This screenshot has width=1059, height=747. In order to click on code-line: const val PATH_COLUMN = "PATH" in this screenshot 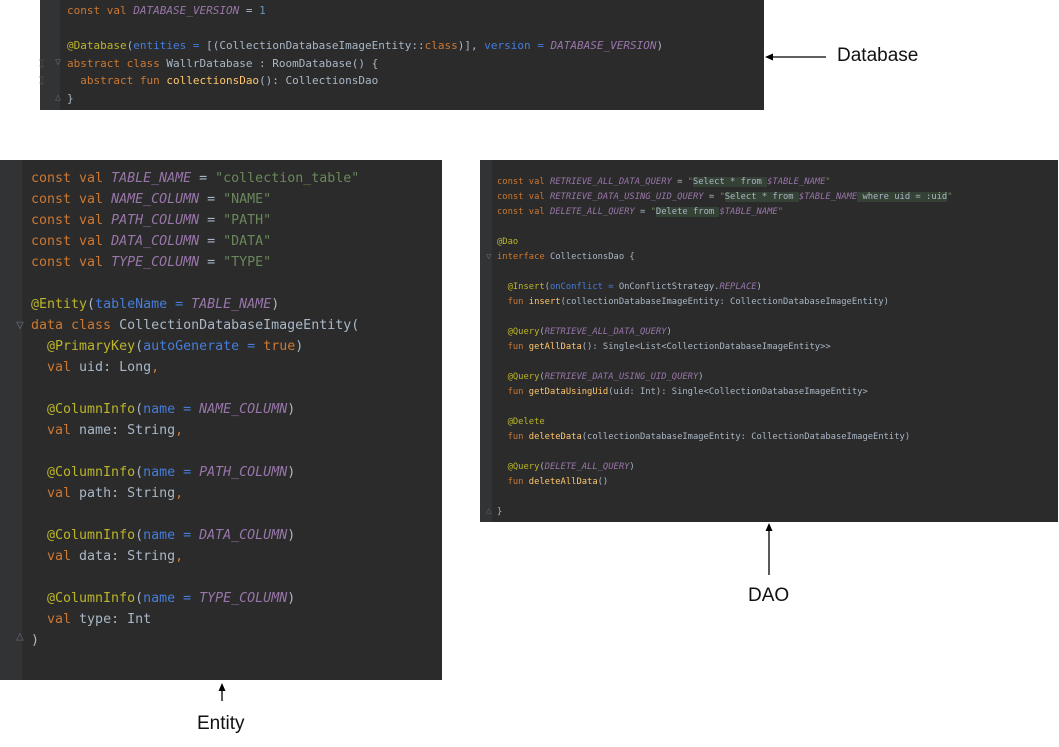, I will do `click(195, 220)`.